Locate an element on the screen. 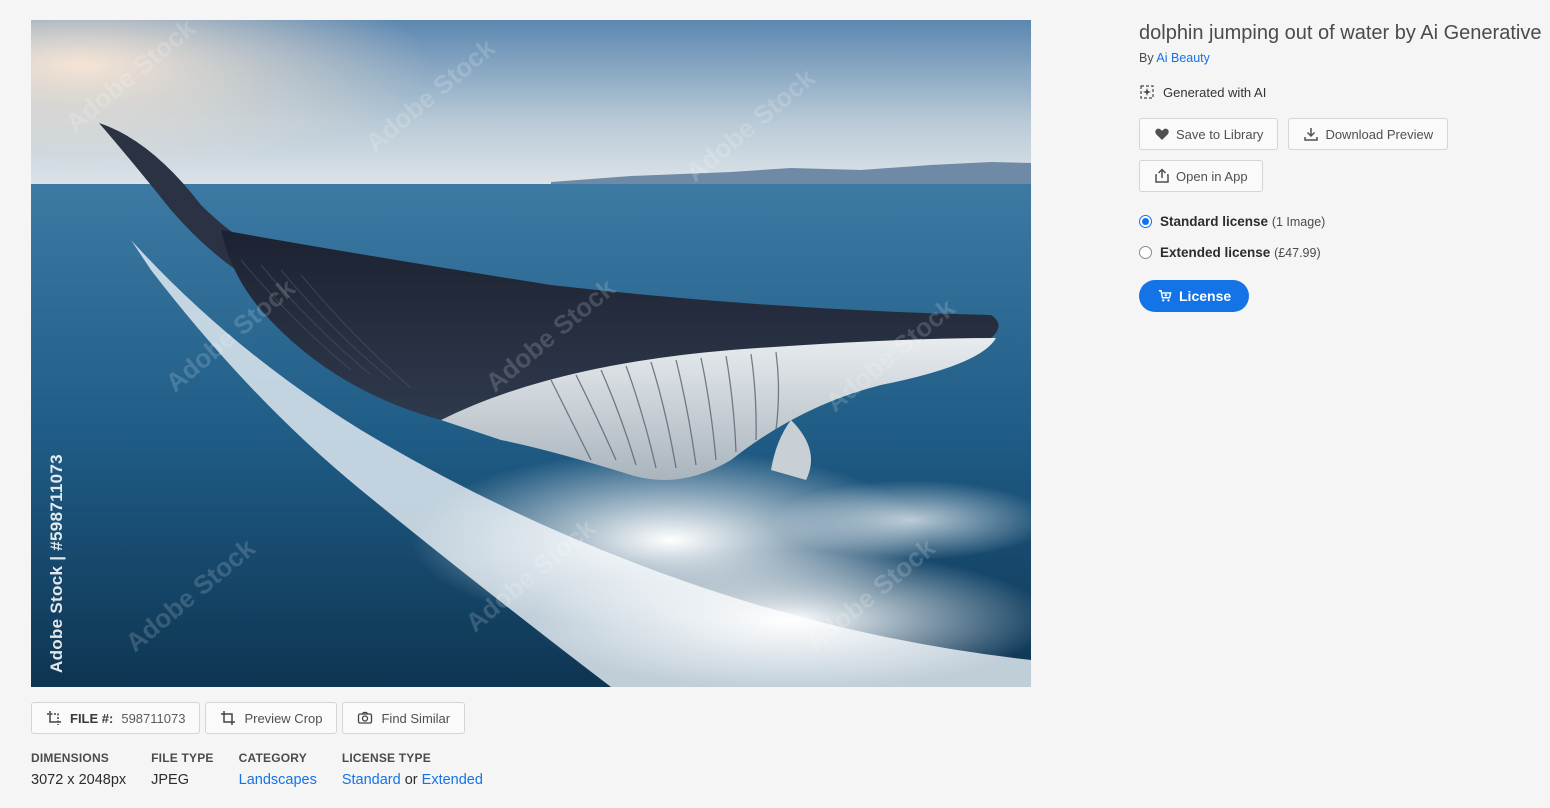 This screenshot has width=1550, height=808. extended-license-label: Extended license is located at coordinates (1215, 252).